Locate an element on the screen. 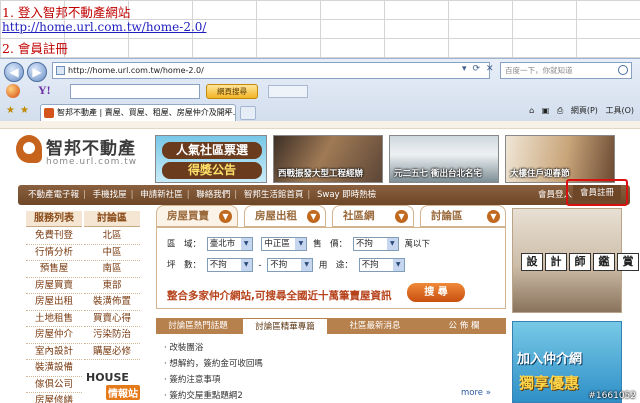 The width and height of the screenshot is (640, 403). site-url-link: http://home.url.com.tw/home-2.0/ is located at coordinates (104, 27).